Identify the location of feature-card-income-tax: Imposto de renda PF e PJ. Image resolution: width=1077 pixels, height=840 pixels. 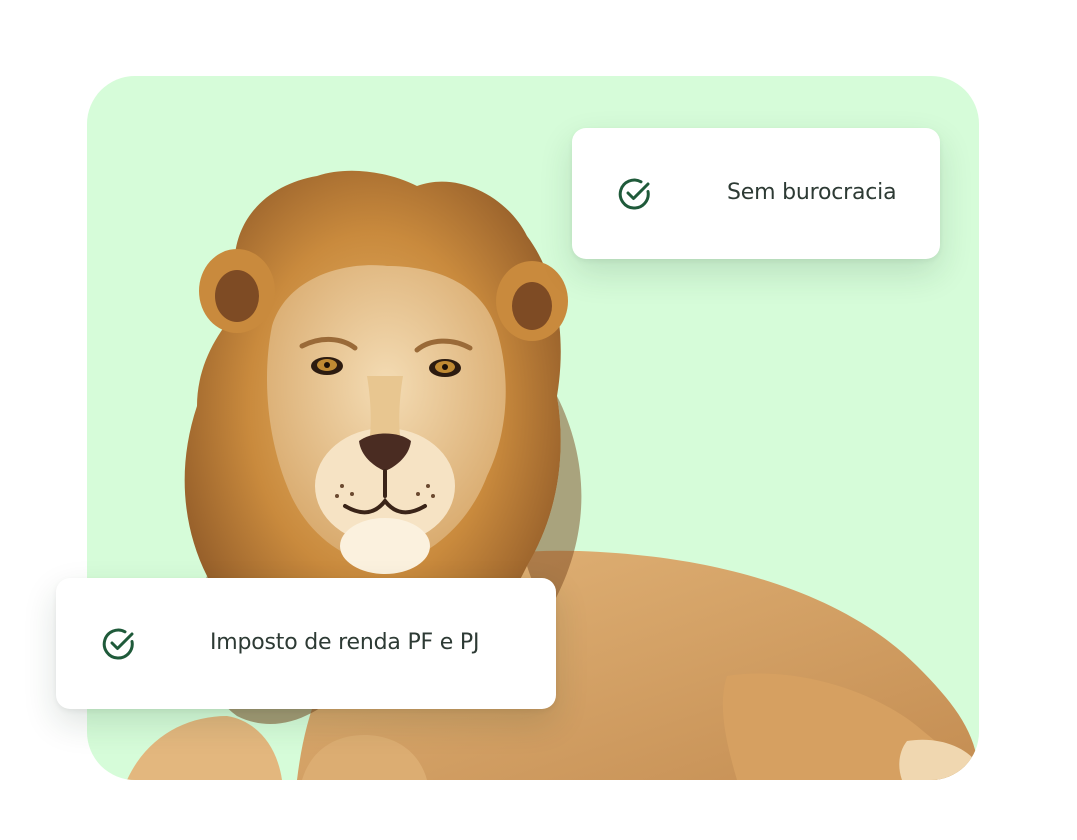
(306, 643).